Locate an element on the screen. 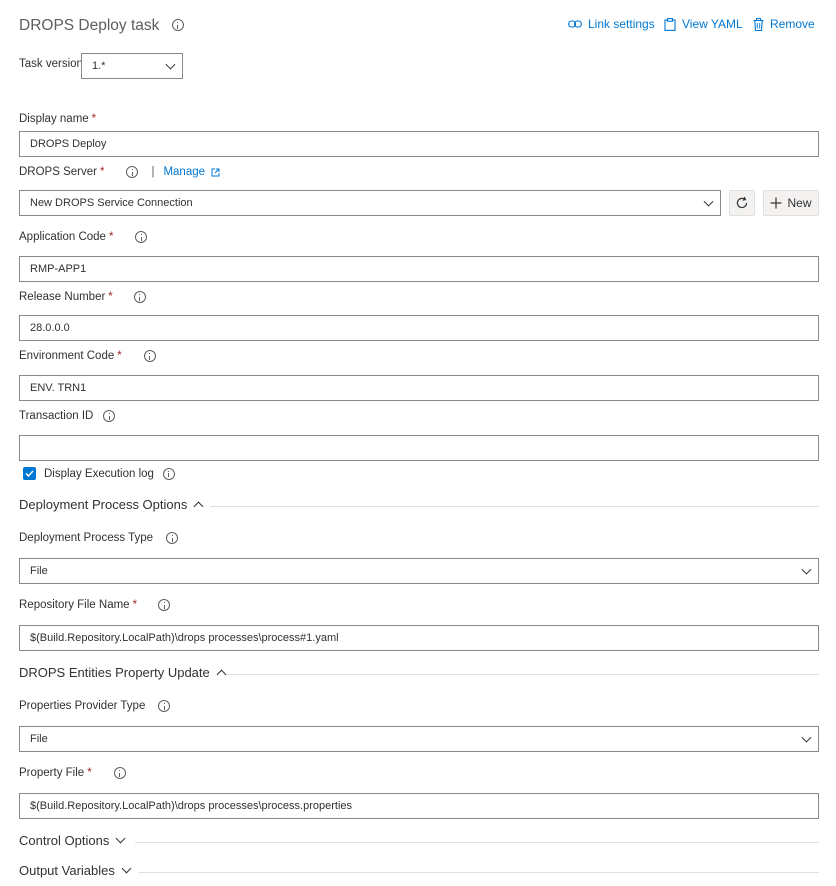 The width and height of the screenshot is (836, 886). drops-server-label: DROPS Server * | Manage is located at coordinates (119, 172).